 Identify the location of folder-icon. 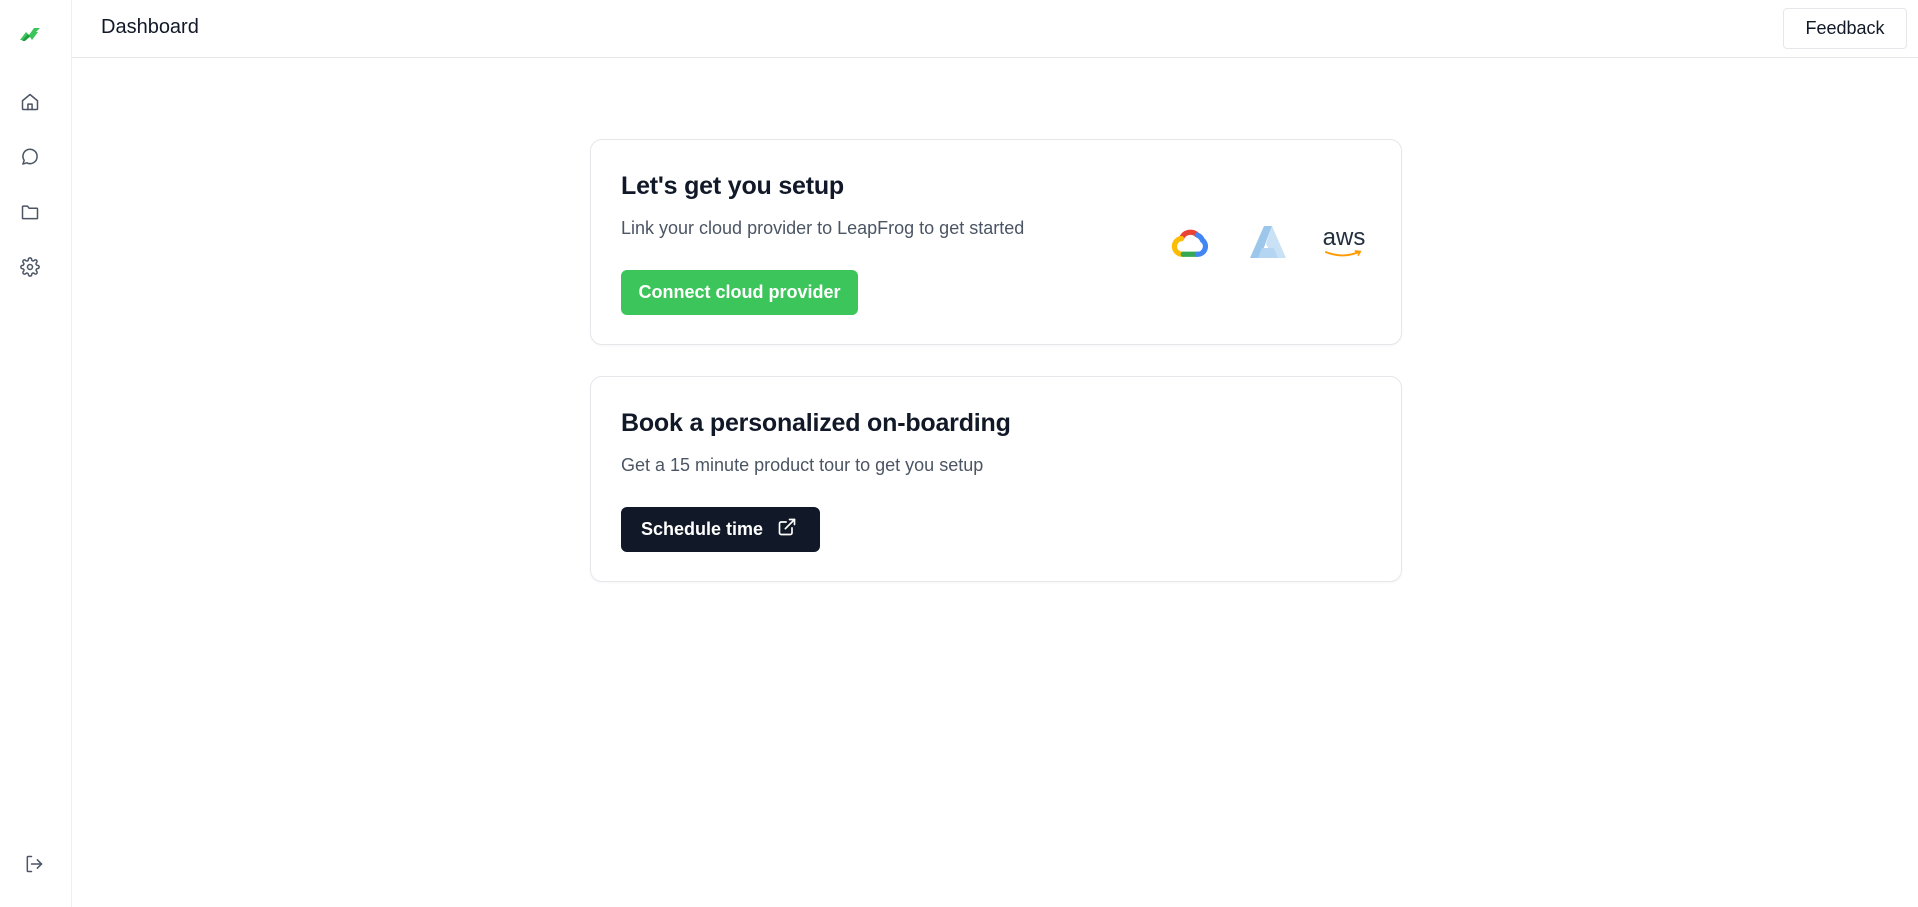
(30, 214).